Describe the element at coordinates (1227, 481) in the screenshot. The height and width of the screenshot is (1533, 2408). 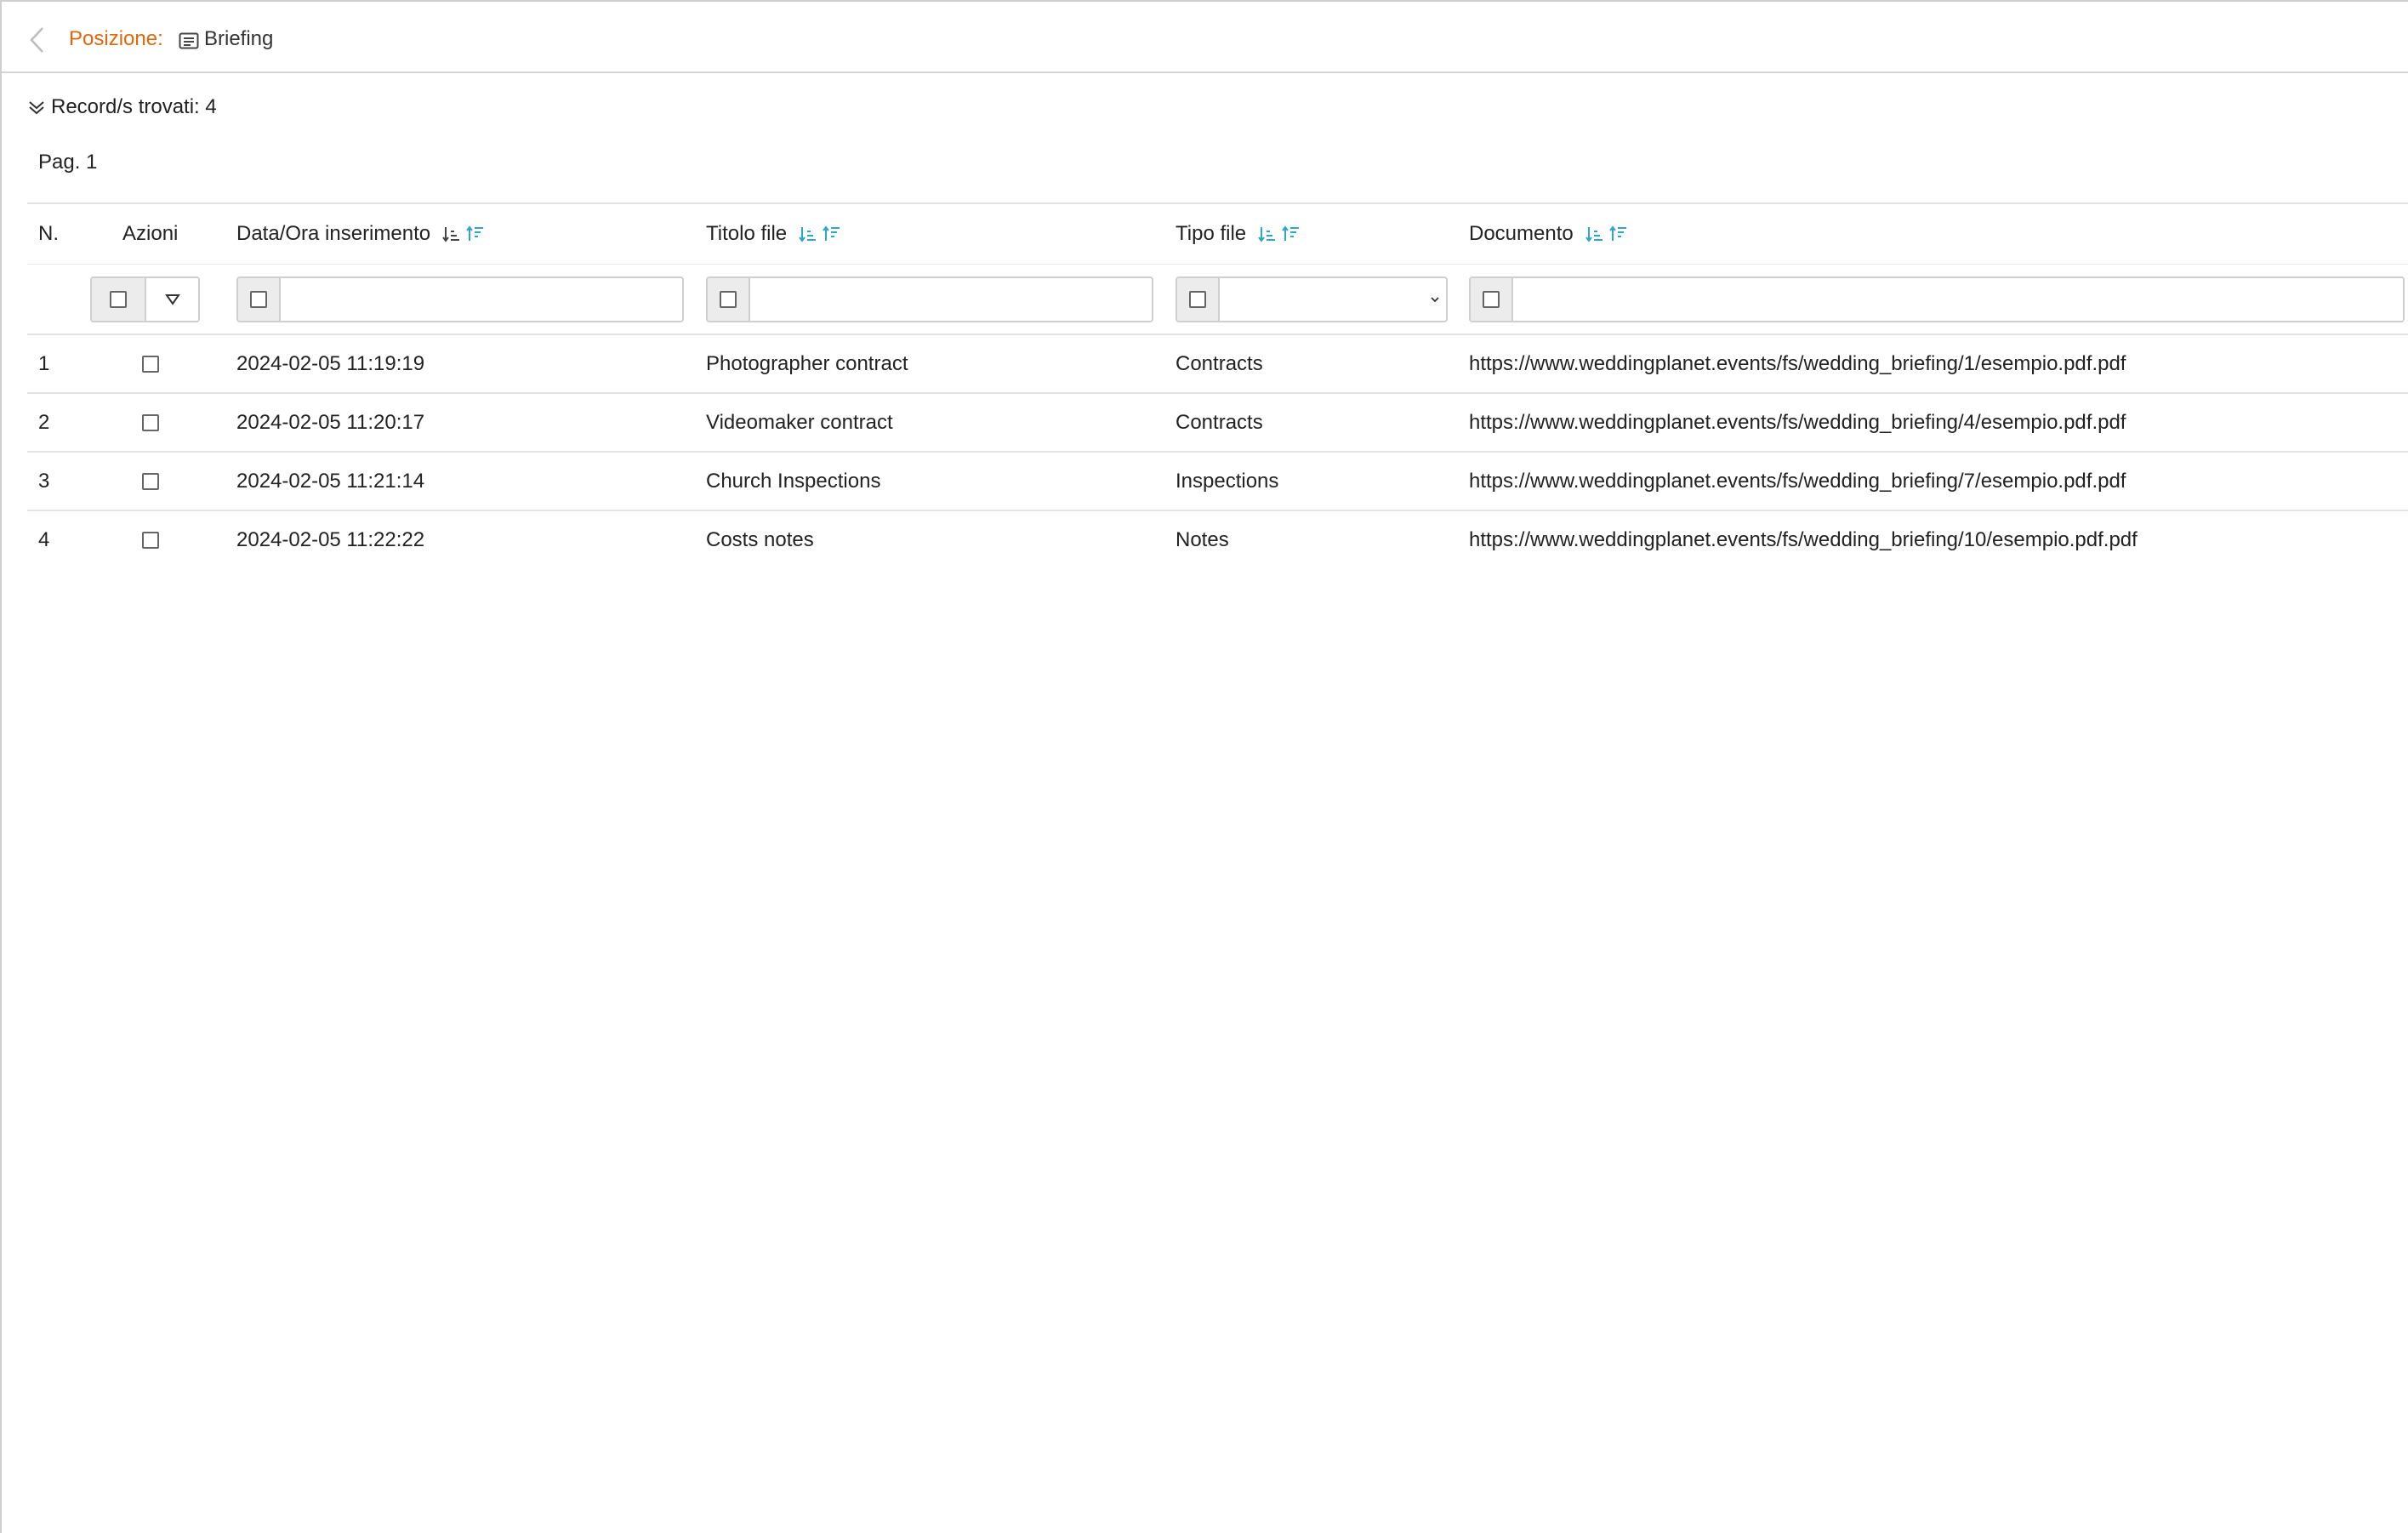
I see `row-type: Inspections` at that location.